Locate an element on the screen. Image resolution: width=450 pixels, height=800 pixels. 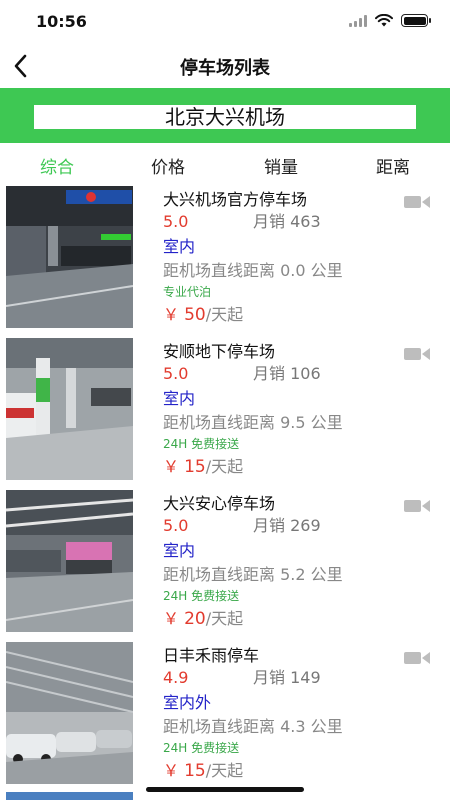
status-time: 10:56 is located at coordinates (61, 21).